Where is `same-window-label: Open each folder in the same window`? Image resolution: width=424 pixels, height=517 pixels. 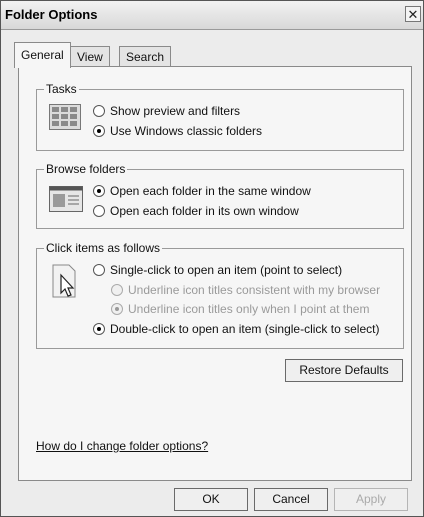
same-window-label: Open each folder in the same window is located at coordinates (210, 191).